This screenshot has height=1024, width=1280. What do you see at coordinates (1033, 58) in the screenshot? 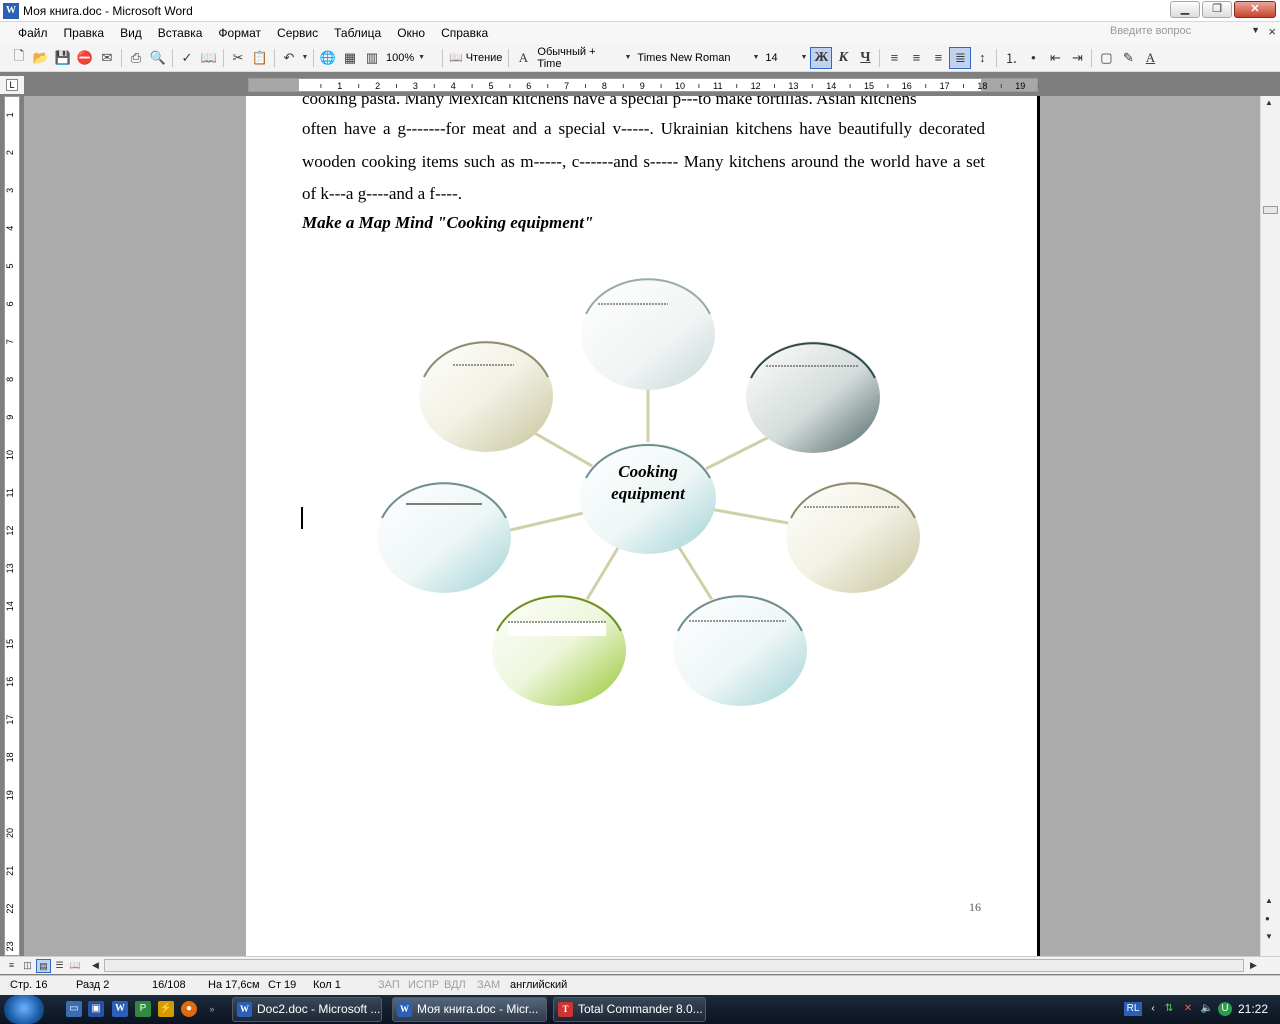
I see `bullets-icon: •` at bounding box center [1033, 58].